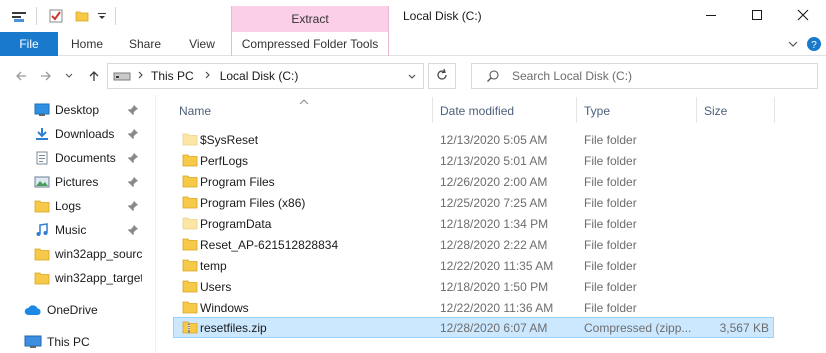 The image size is (826, 353). What do you see at coordinates (56, 16) in the screenshot?
I see `checkmark-icon` at bounding box center [56, 16].